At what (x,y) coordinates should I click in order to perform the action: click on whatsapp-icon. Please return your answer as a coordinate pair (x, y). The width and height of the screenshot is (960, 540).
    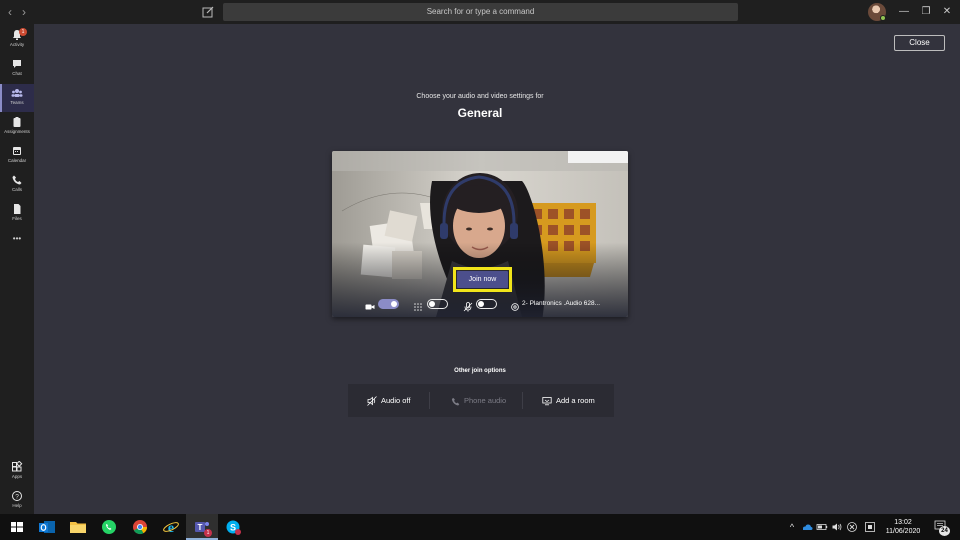
    Looking at the image, I should click on (109, 527).